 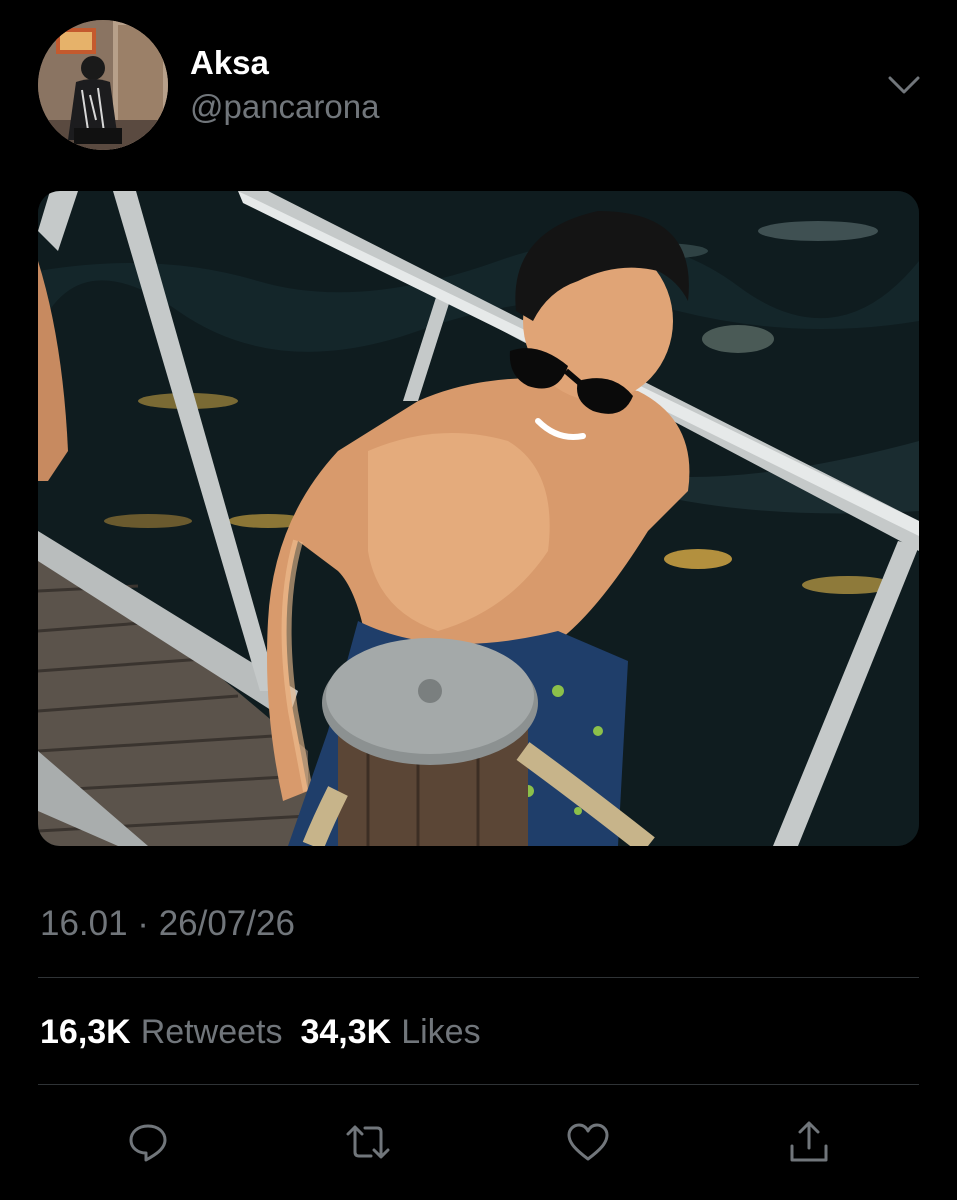 I want to click on avatar, so click(x=103, y=85).